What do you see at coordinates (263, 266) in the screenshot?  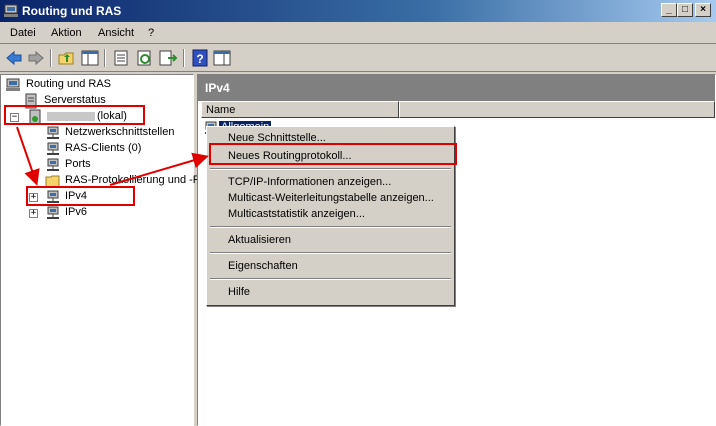 I see `menu-item-label: Eigenschaften` at bounding box center [263, 266].